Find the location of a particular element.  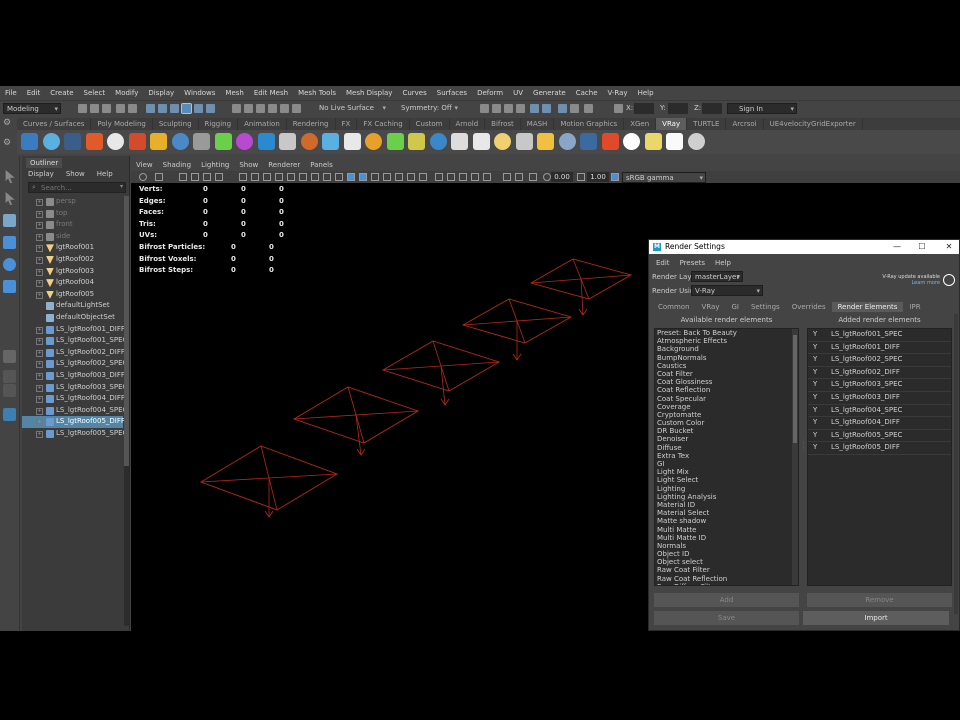

menu-windows: Windows is located at coordinates (199, 93).